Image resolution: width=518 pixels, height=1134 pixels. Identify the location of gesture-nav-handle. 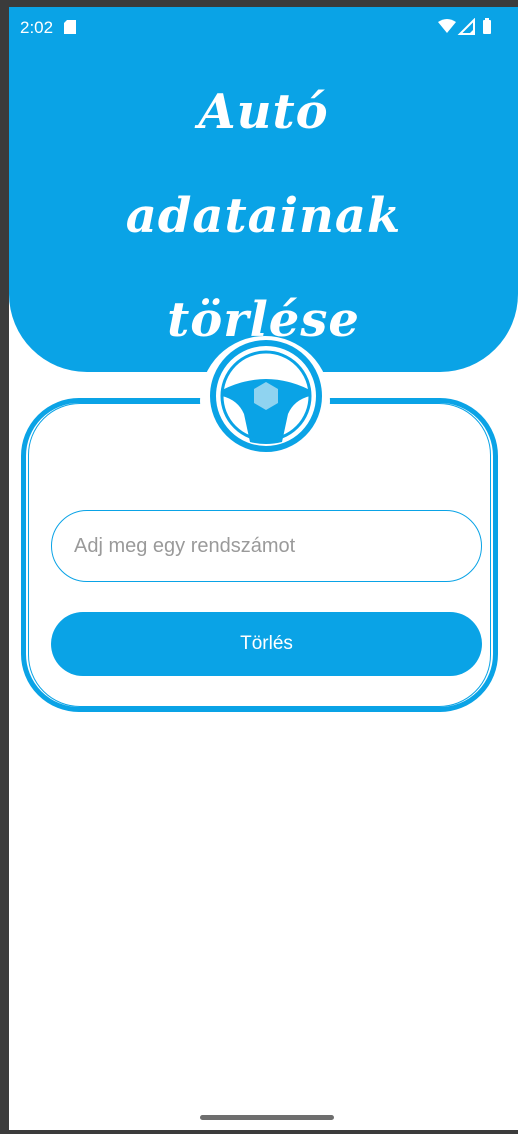
(267, 1117).